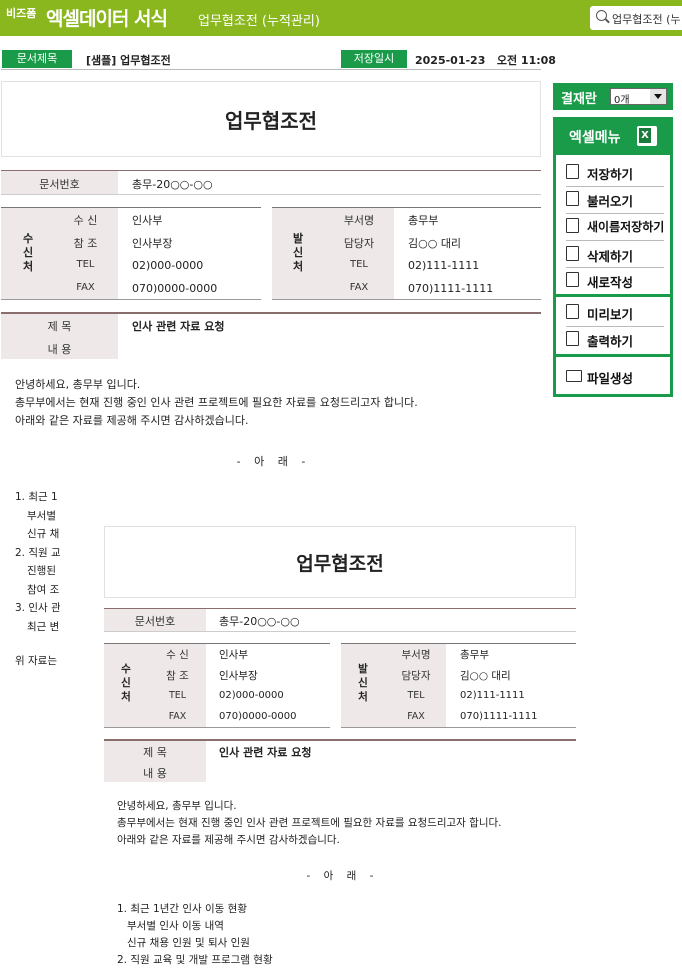 The image size is (682, 969). Describe the element at coordinates (572, 338) in the screenshot. I see `print-icon` at that location.